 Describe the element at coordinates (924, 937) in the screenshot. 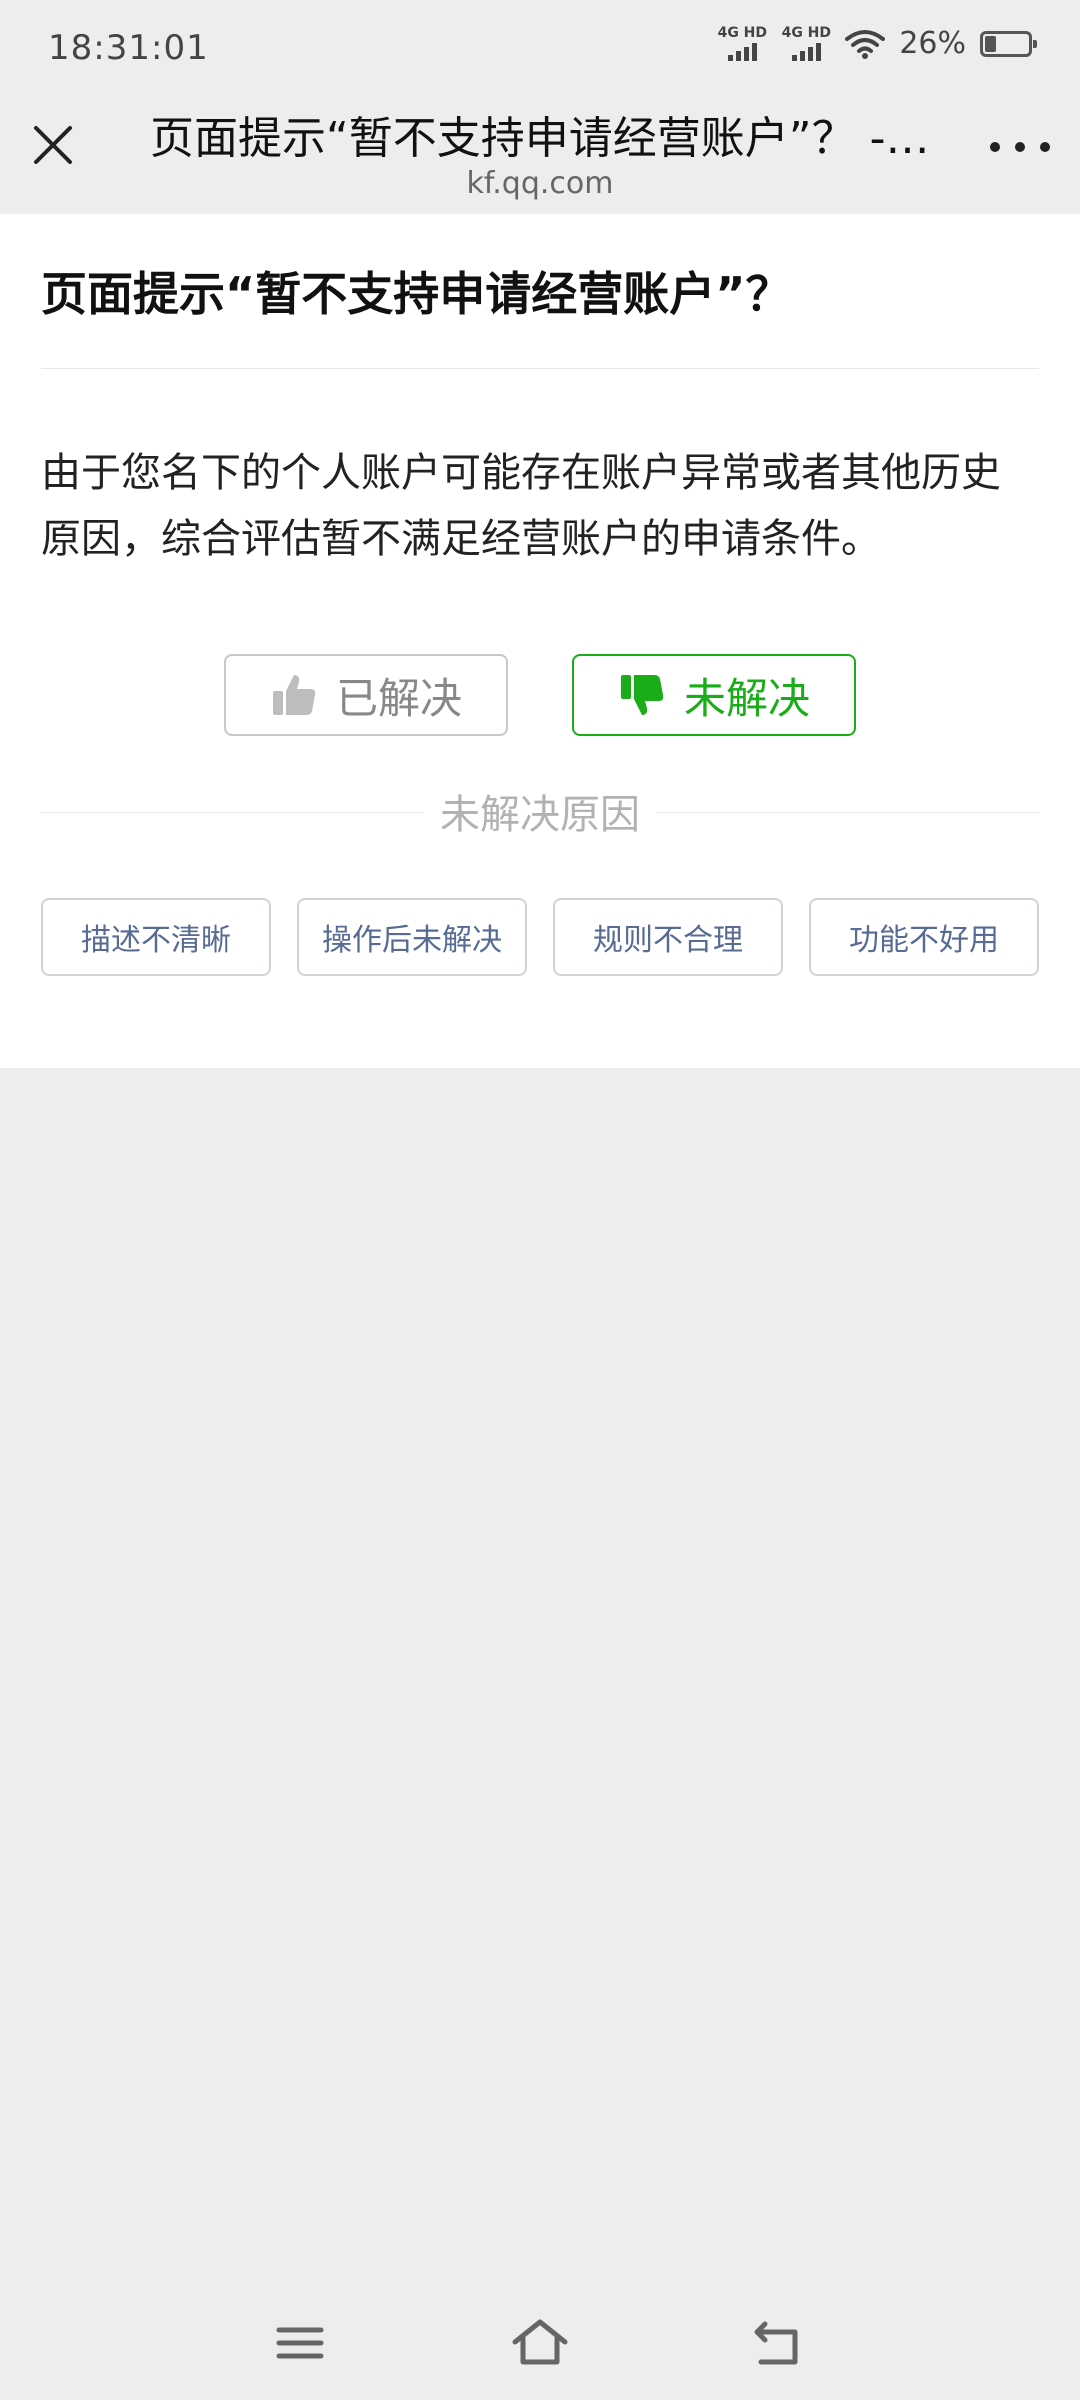

I see `reason-tag-bad-function: 功能不好用` at that location.